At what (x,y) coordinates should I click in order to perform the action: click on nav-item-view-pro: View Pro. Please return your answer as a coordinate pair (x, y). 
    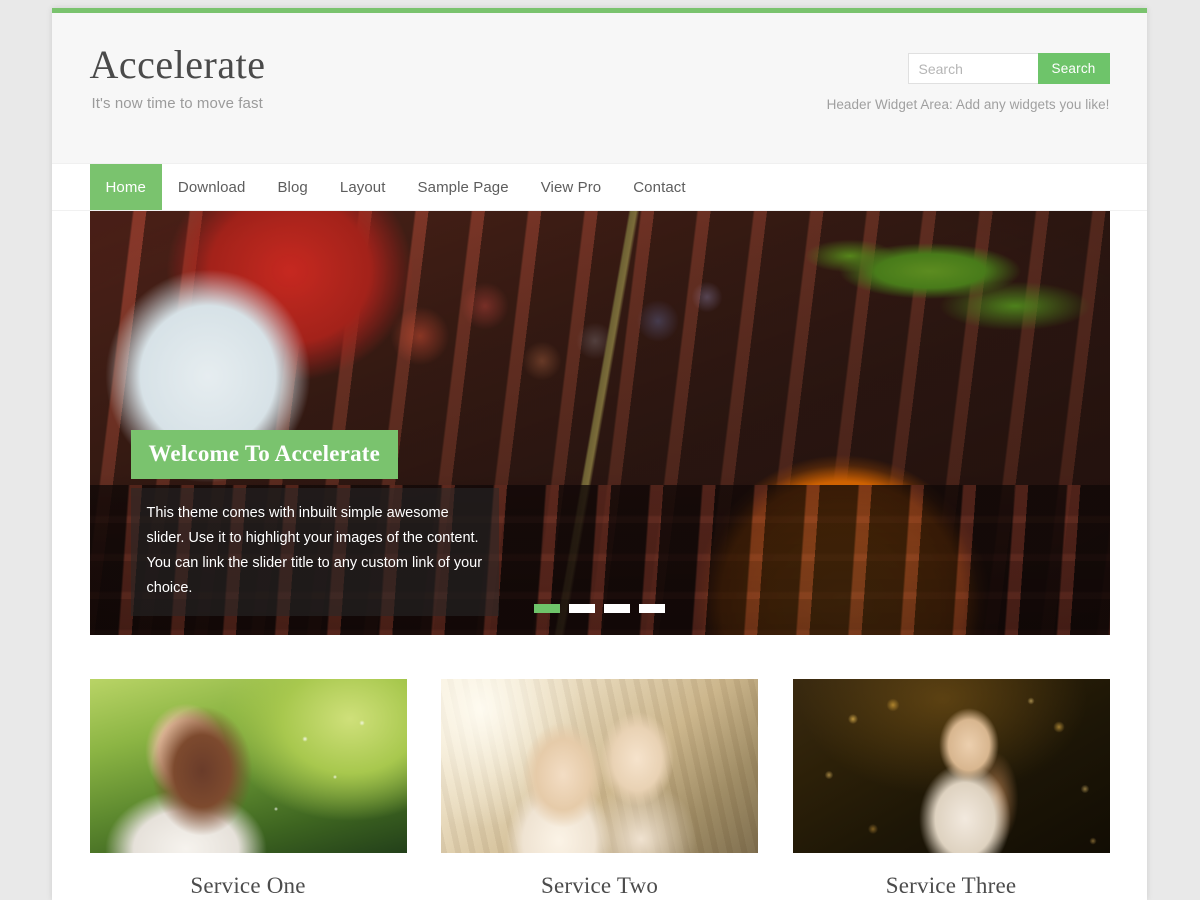
    Looking at the image, I should click on (571, 187).